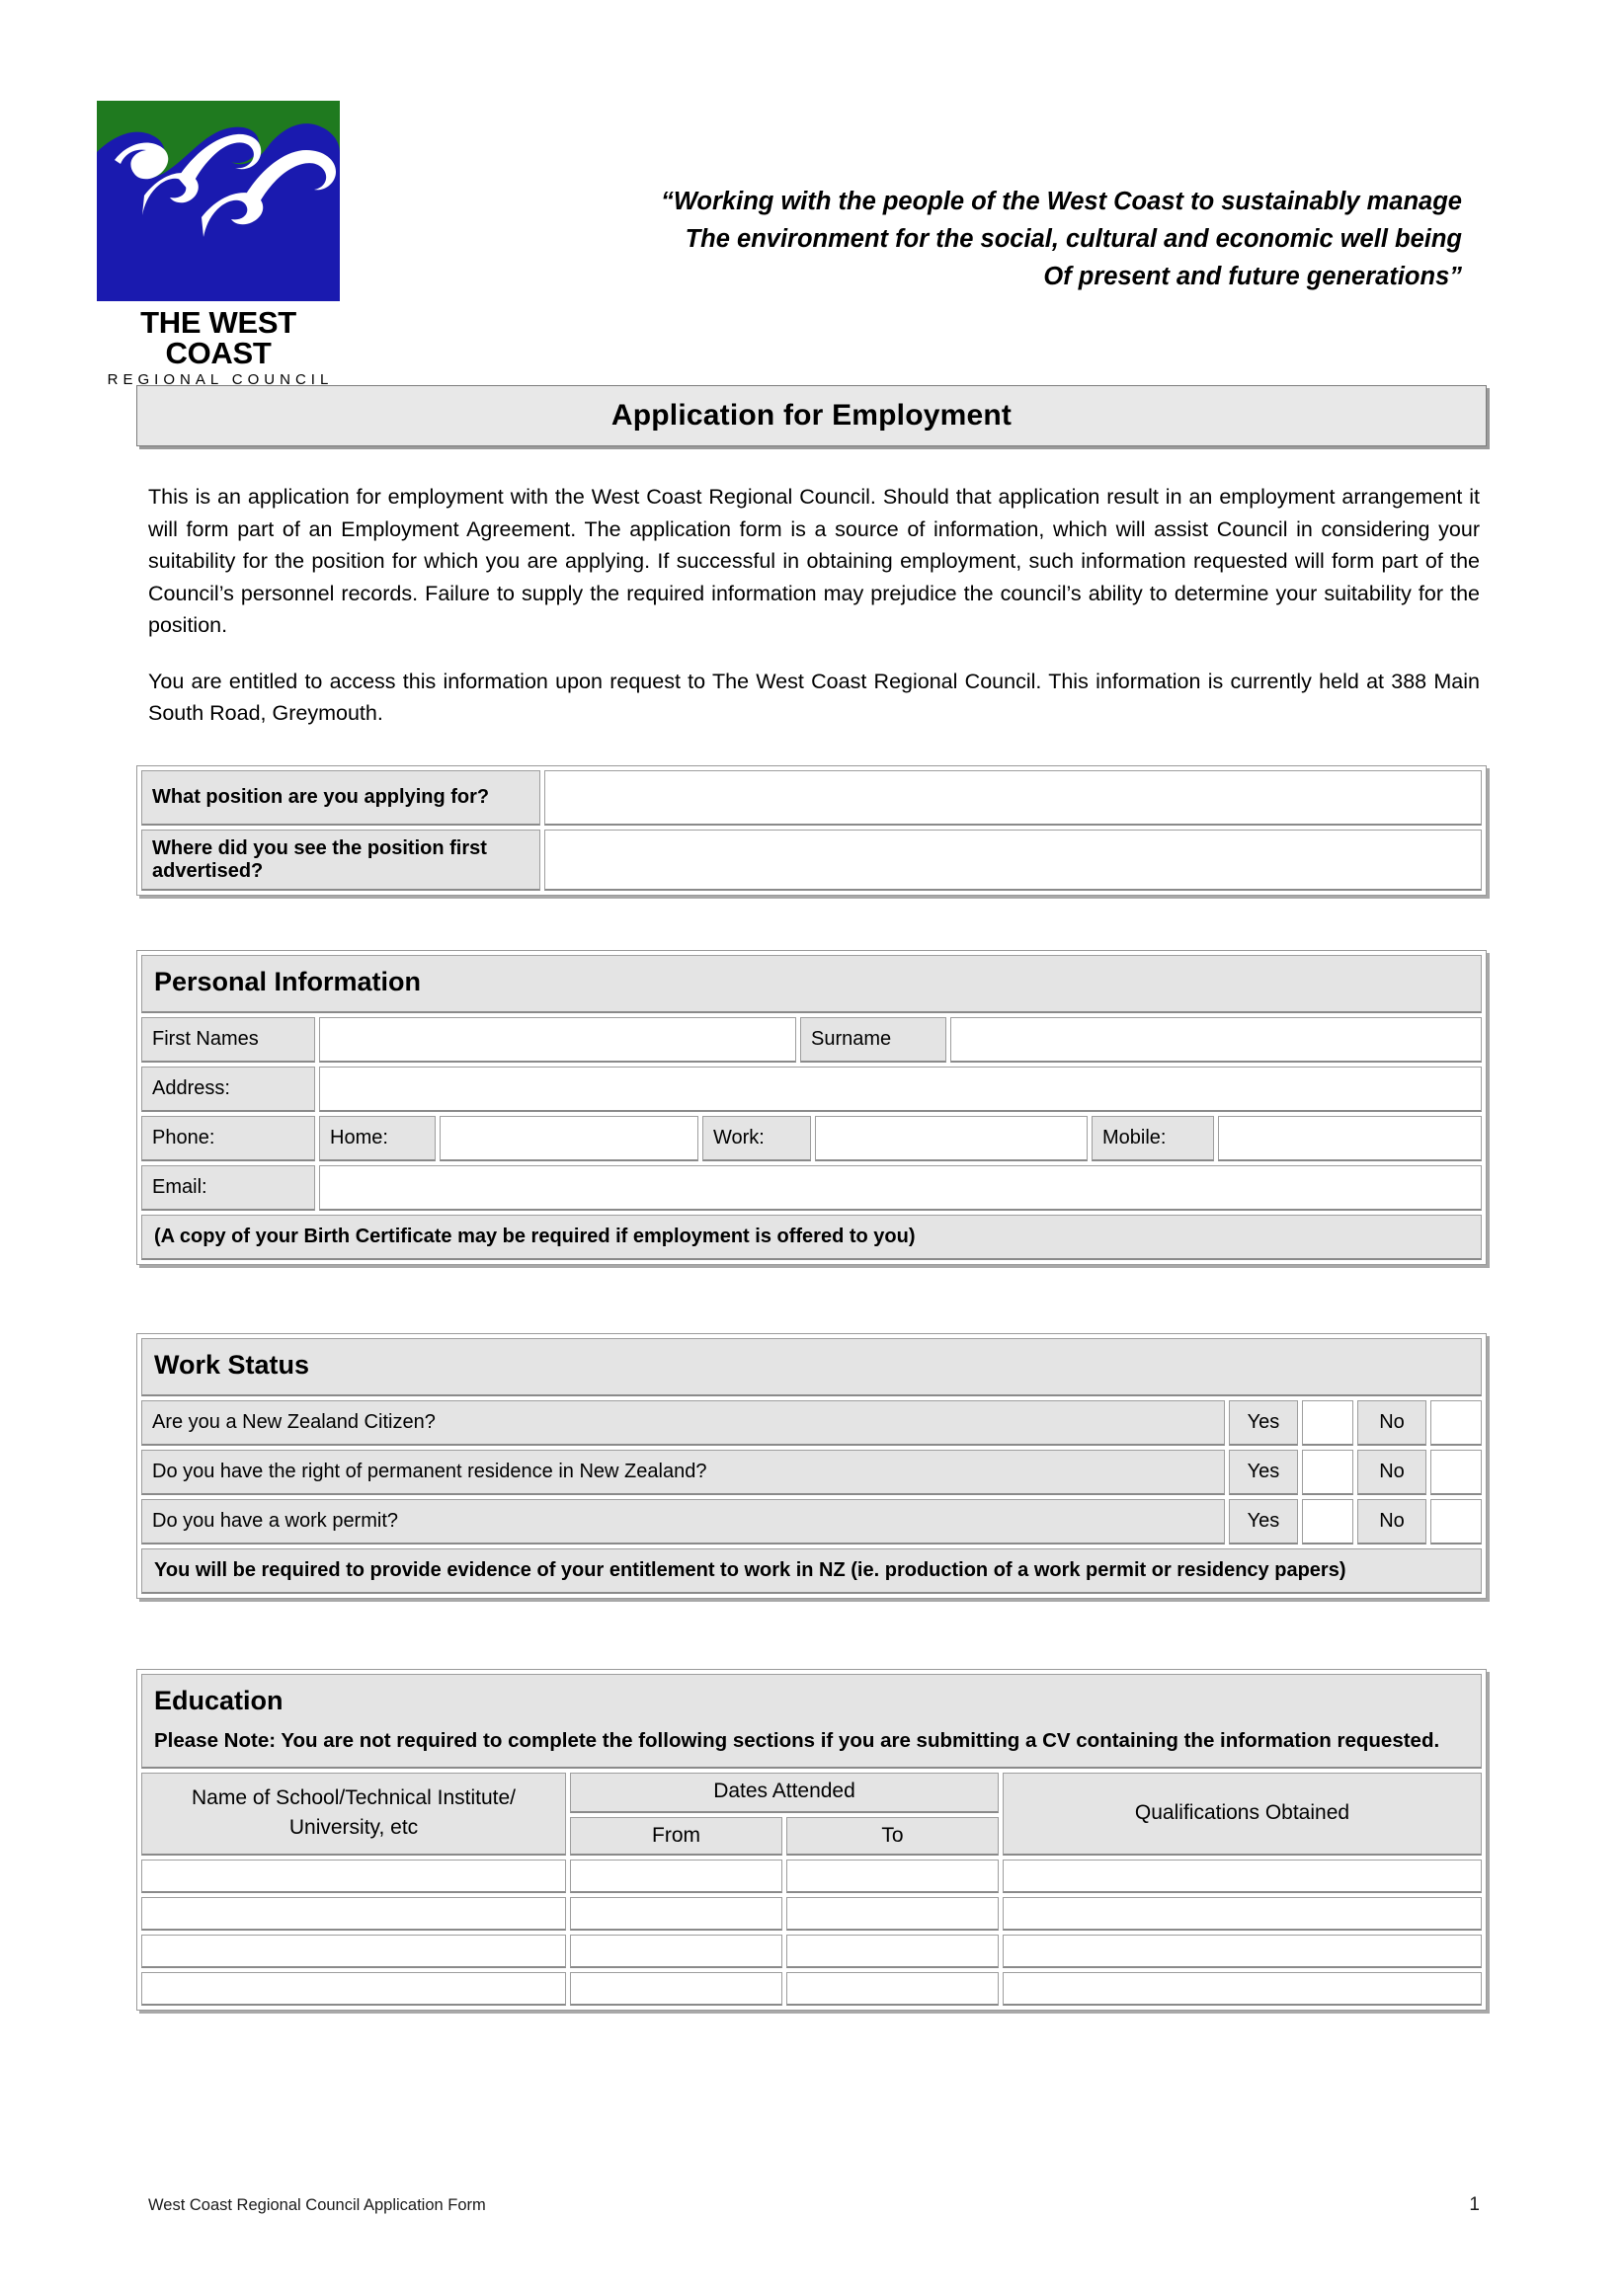 The width and height of the screenshot is (1623, 2296). Describe the element at coordinates (951, 1138) in the screenshot. I see `work-phone-input` at that location.